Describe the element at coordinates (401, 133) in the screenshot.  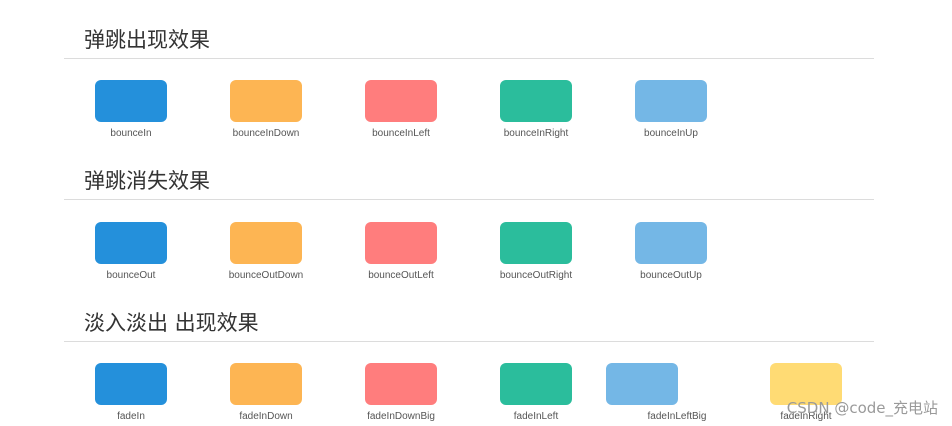
I see `demo-label: bounceInLeft` at that location.